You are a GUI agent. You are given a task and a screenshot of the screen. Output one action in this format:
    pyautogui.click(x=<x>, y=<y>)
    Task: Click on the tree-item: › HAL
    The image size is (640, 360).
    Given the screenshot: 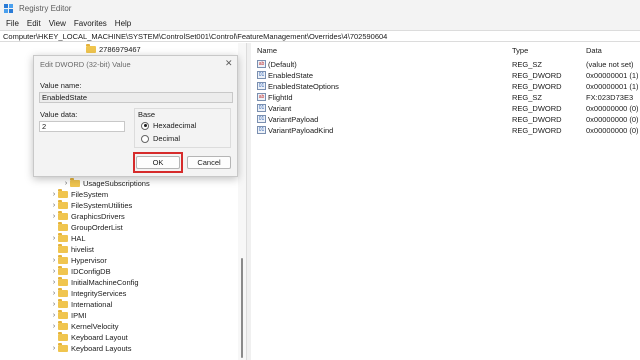 What is the action you would take?
    pyautogui.click(x=68, y=238)
    